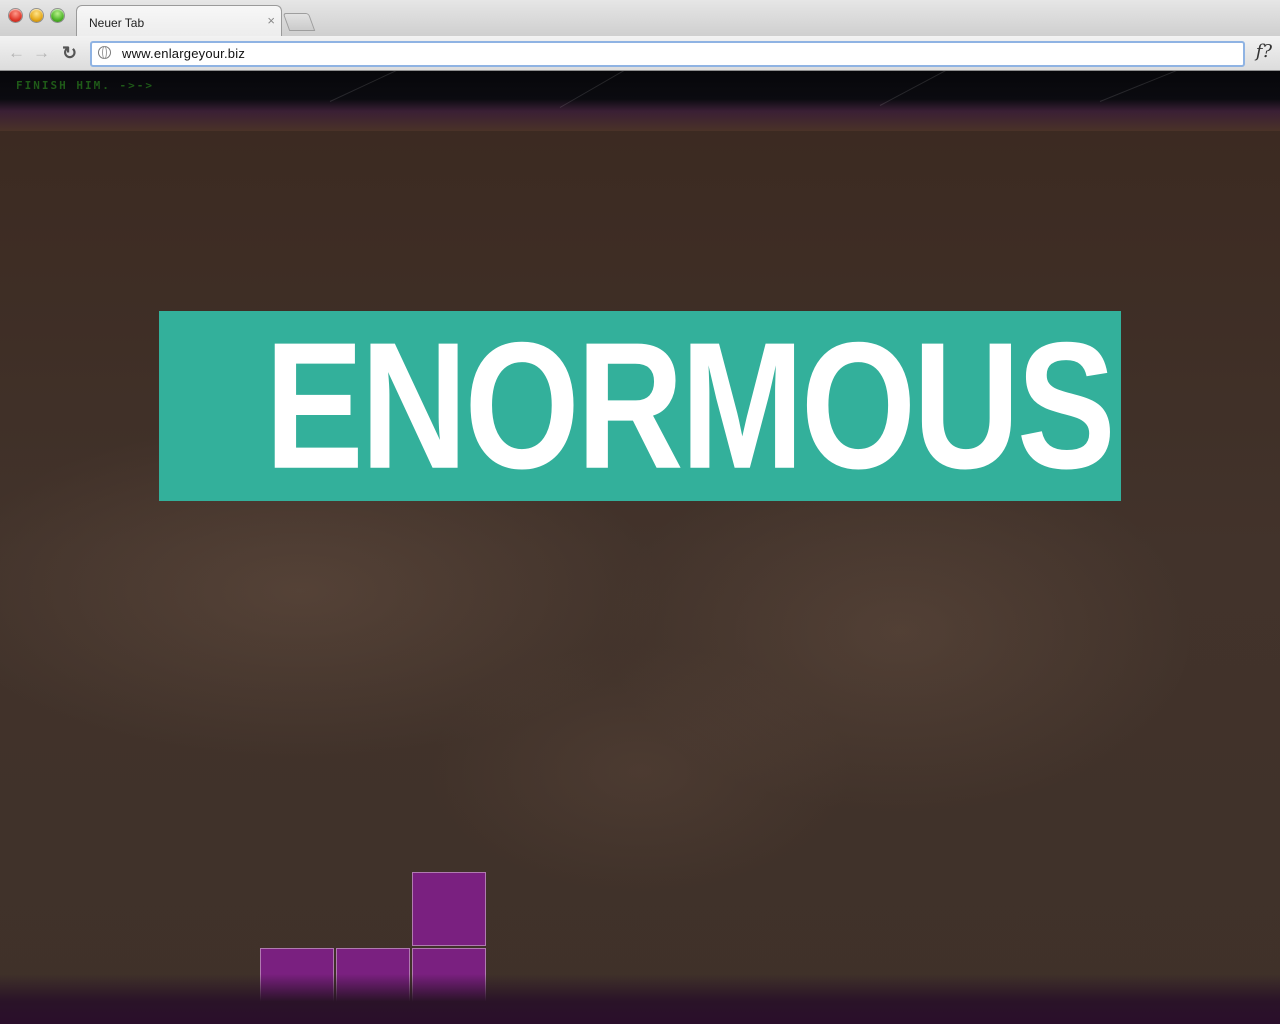 This screenshot has width=1280, height=1024. I want to click on back-arrow-icon: ←, so click(16, 53).